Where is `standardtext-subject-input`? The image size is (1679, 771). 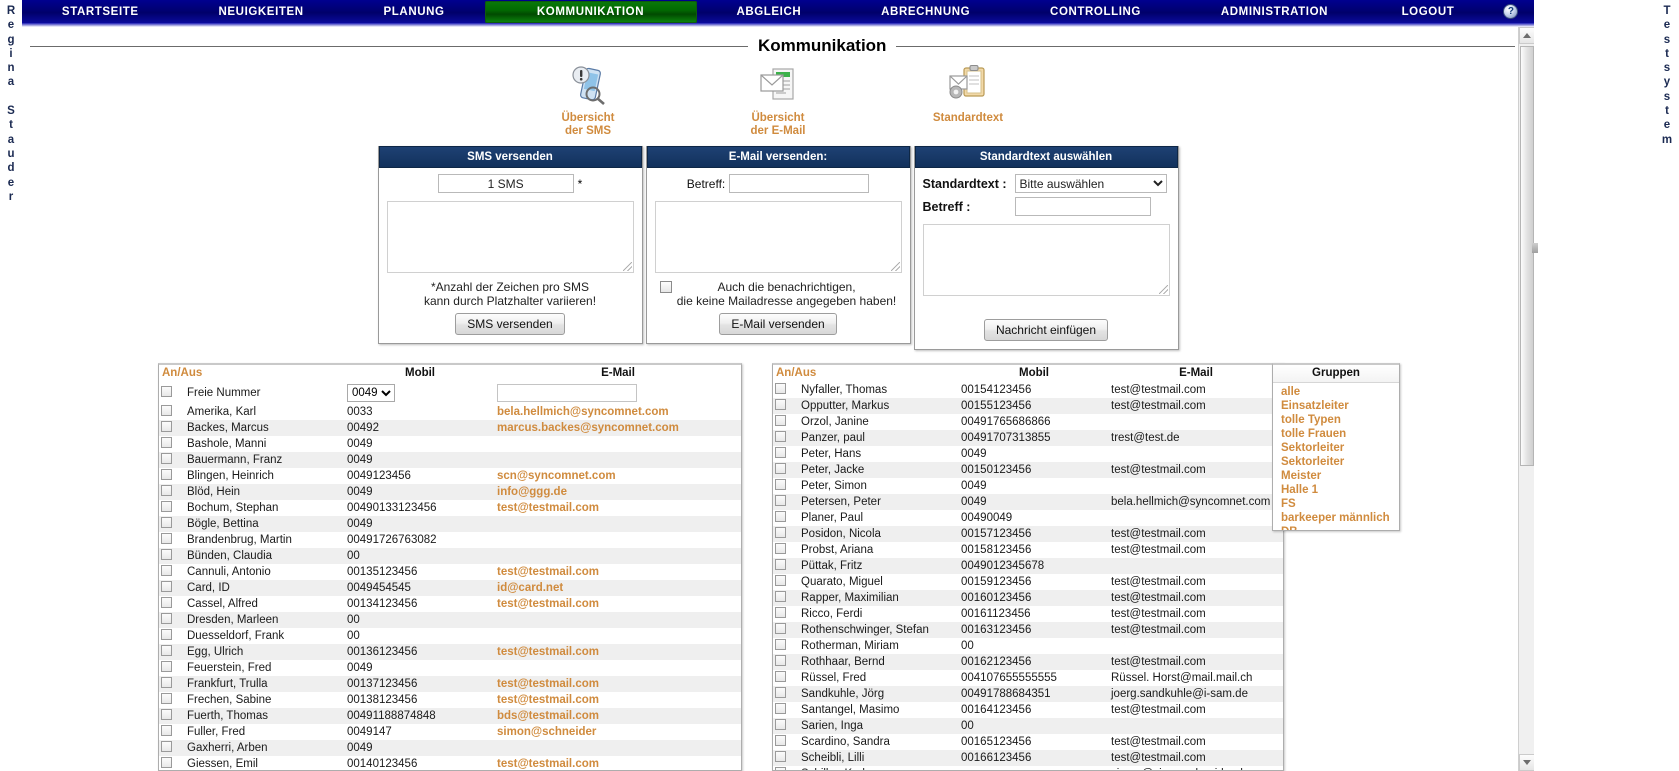
standardtext-subject-input is located at coordinates (1082, 206).